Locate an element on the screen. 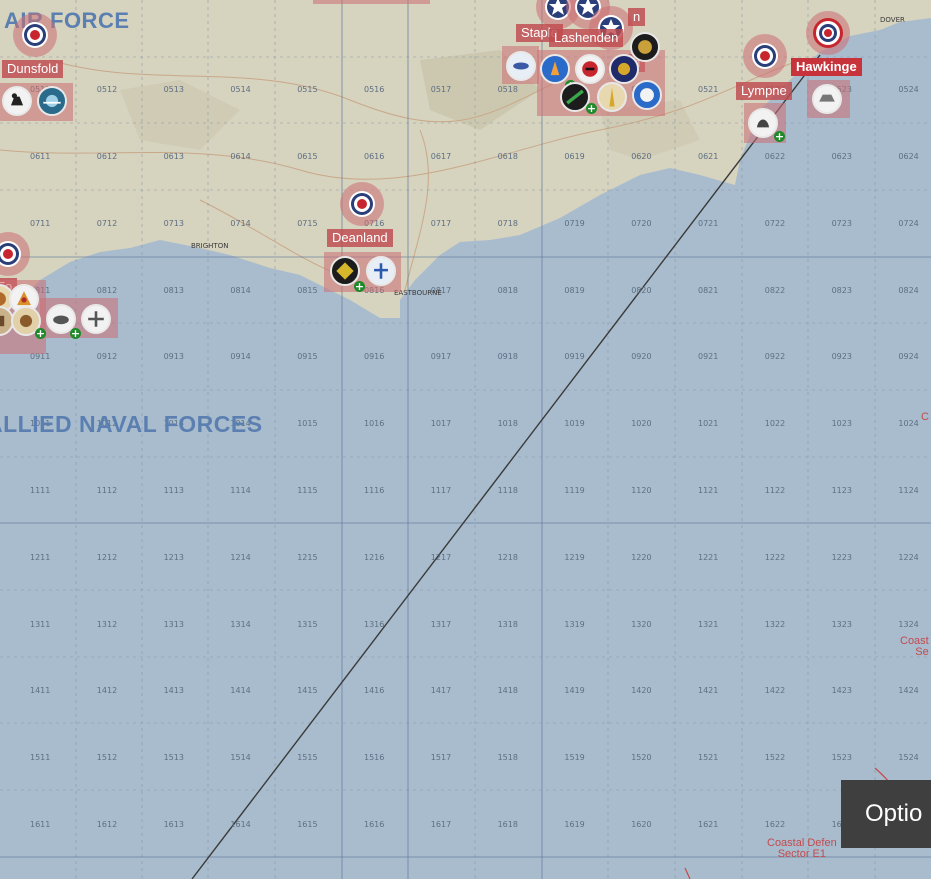 The height and width of the screenshot is (879, 931). grid-cell-label: 1216 is located at coordinates (374, 557).